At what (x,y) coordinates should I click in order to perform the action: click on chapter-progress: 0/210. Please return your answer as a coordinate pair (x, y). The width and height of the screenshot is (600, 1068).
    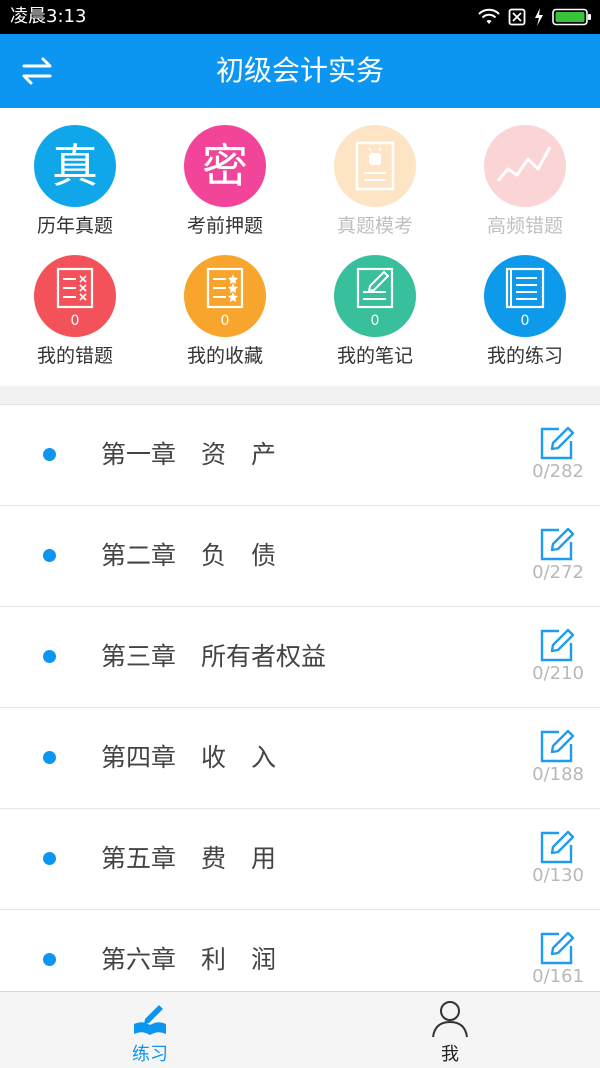
    Looking at the image, I should click on (558, 673).